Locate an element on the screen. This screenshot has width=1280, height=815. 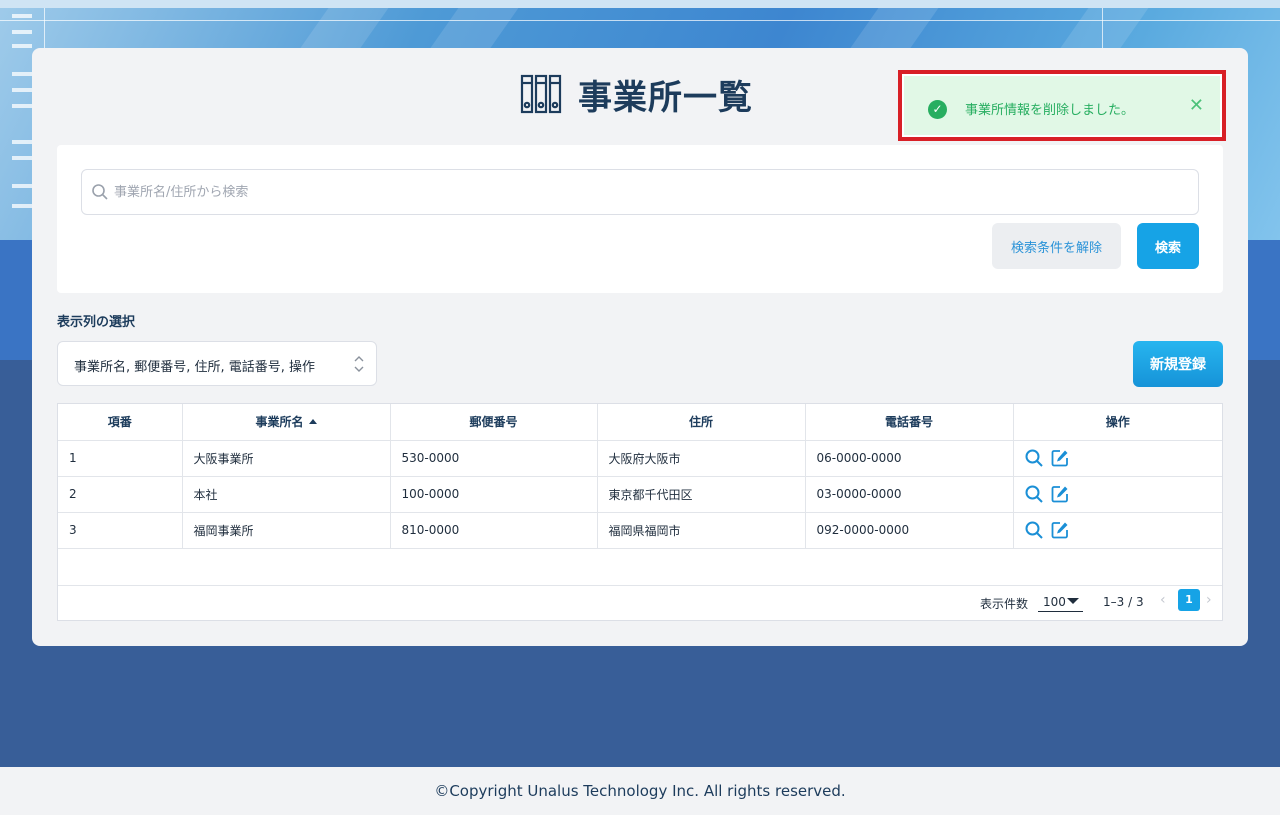
table-header-row: 項番 事業所名 郵便番号 住所 電話番号 操作 is located at coordinates (640, 422).